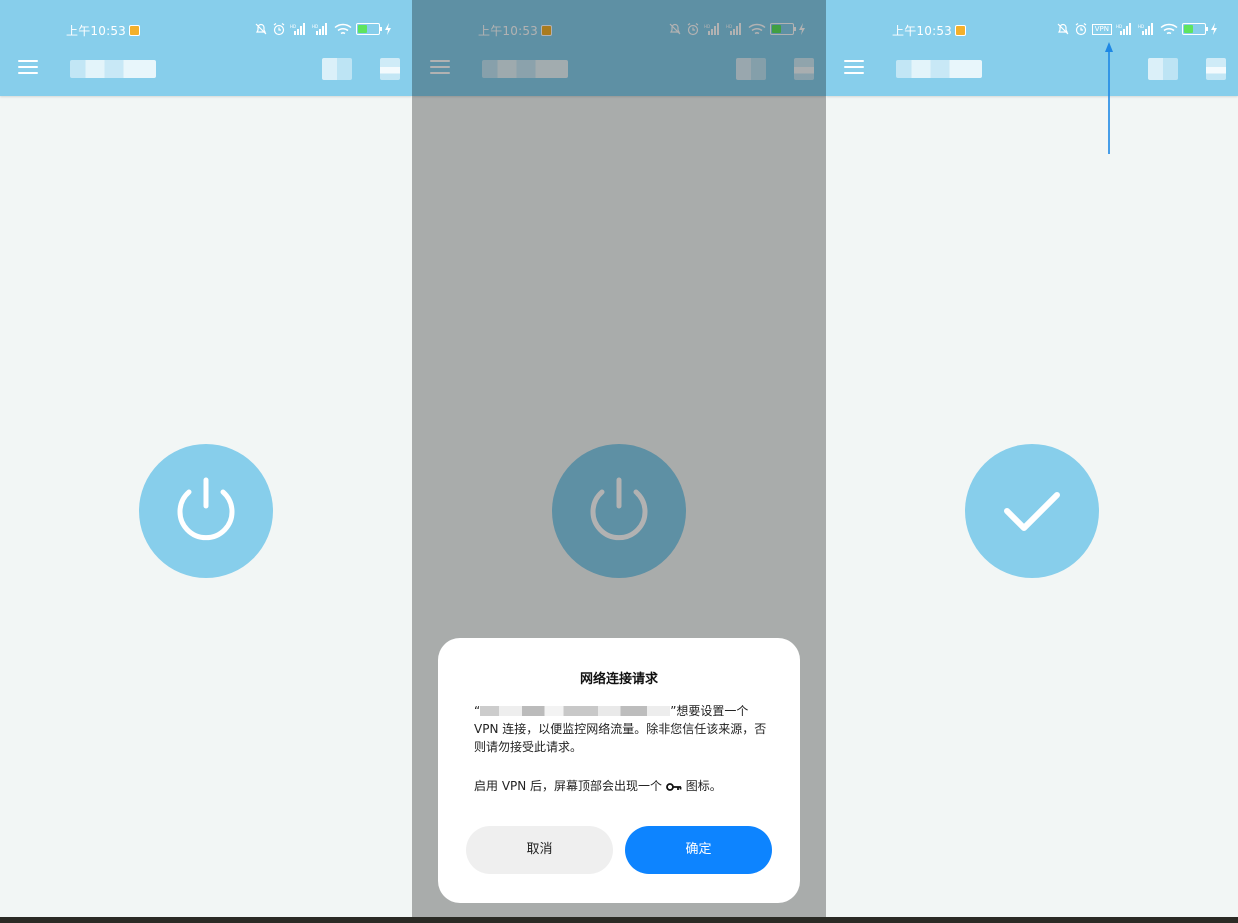  I want to click on status-icons: HD HD, so click(323, 29).